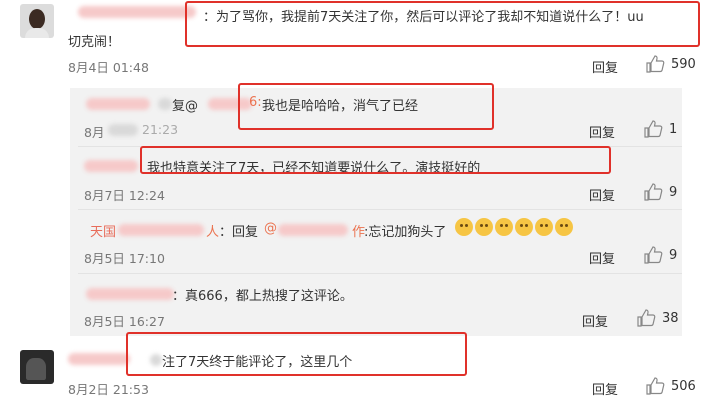 The width and height of the screenshot is (704, 405). I want to click on reply-time-tail: 21:23, so click(160, 129).